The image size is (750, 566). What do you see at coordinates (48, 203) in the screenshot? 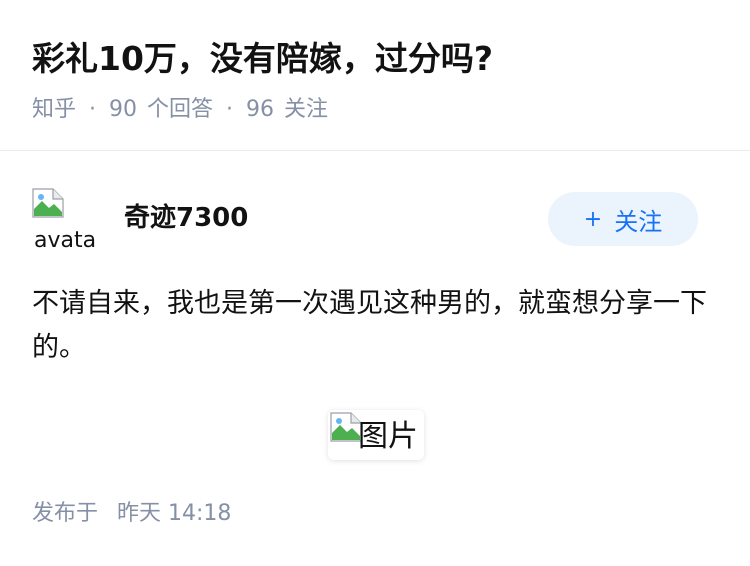
I see `broken-image-icon` at bounding box center [48, 203].